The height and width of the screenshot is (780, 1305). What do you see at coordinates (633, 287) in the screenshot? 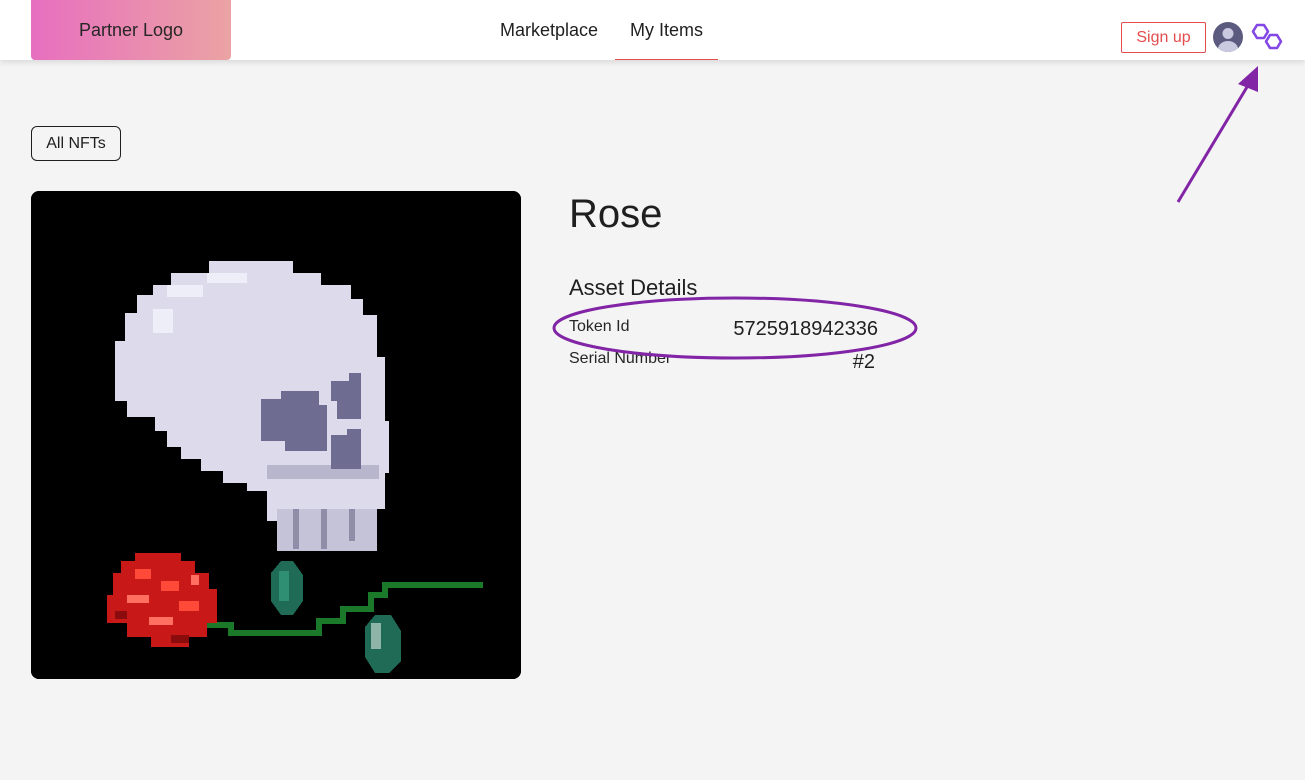
I see `asset-details-heading: Asset Details` at bounding box center [633, 287].